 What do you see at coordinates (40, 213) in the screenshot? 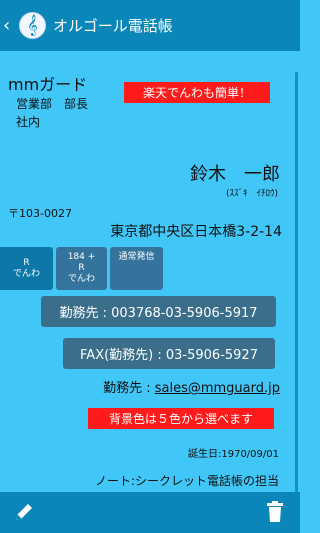
I see `postal-code: 〒103-0027` at bounding box center [40, 213].